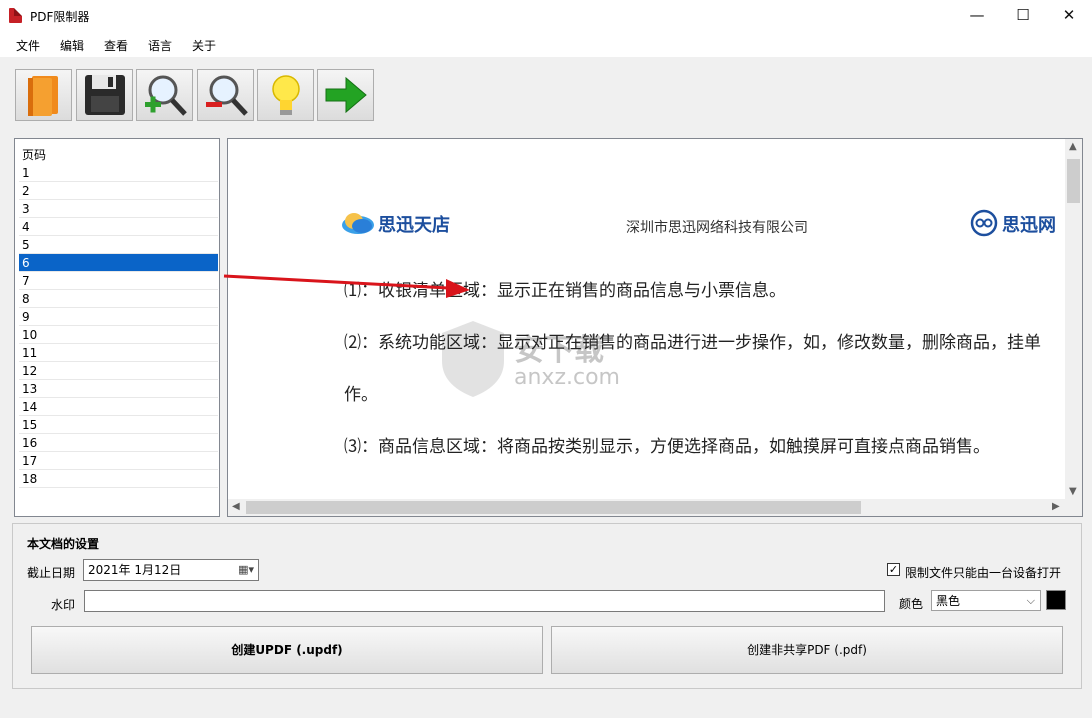 The image size is (1092, 718). Describe the element at coordinates (546, 94) in the screenshot. I see `toolbar` at that location.